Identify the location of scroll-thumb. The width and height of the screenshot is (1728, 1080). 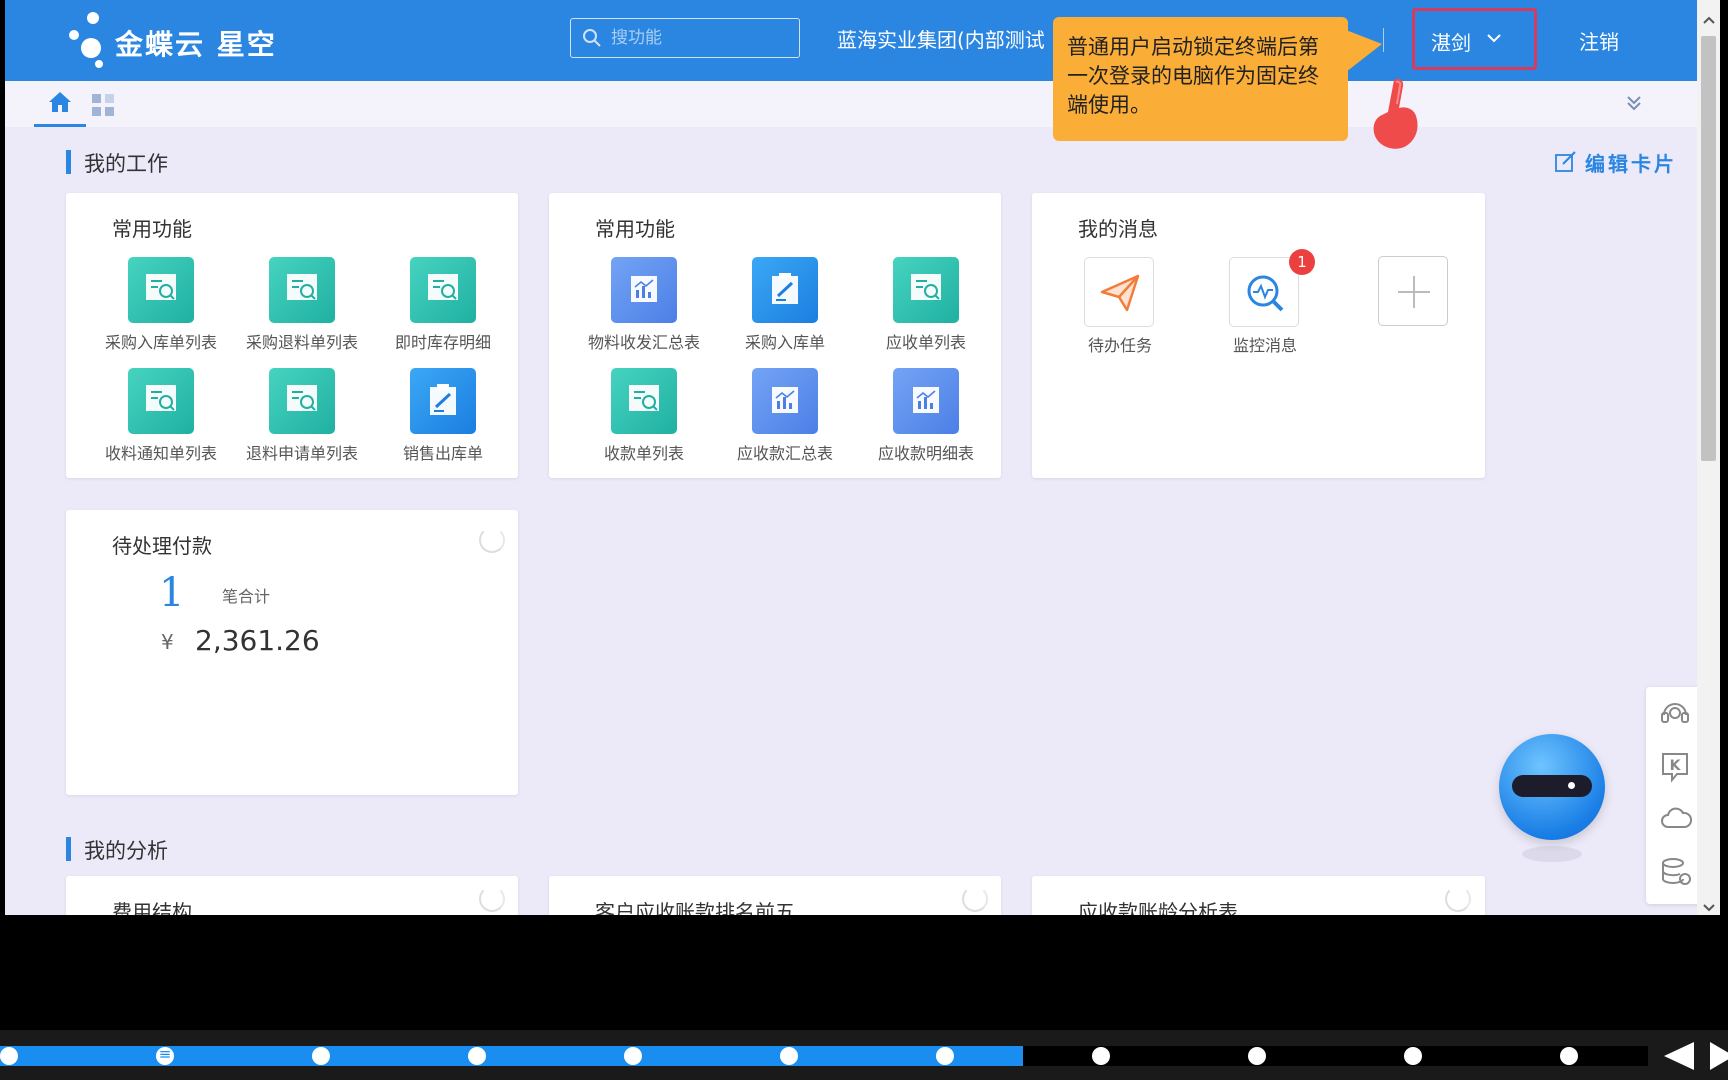
(1708, 248).